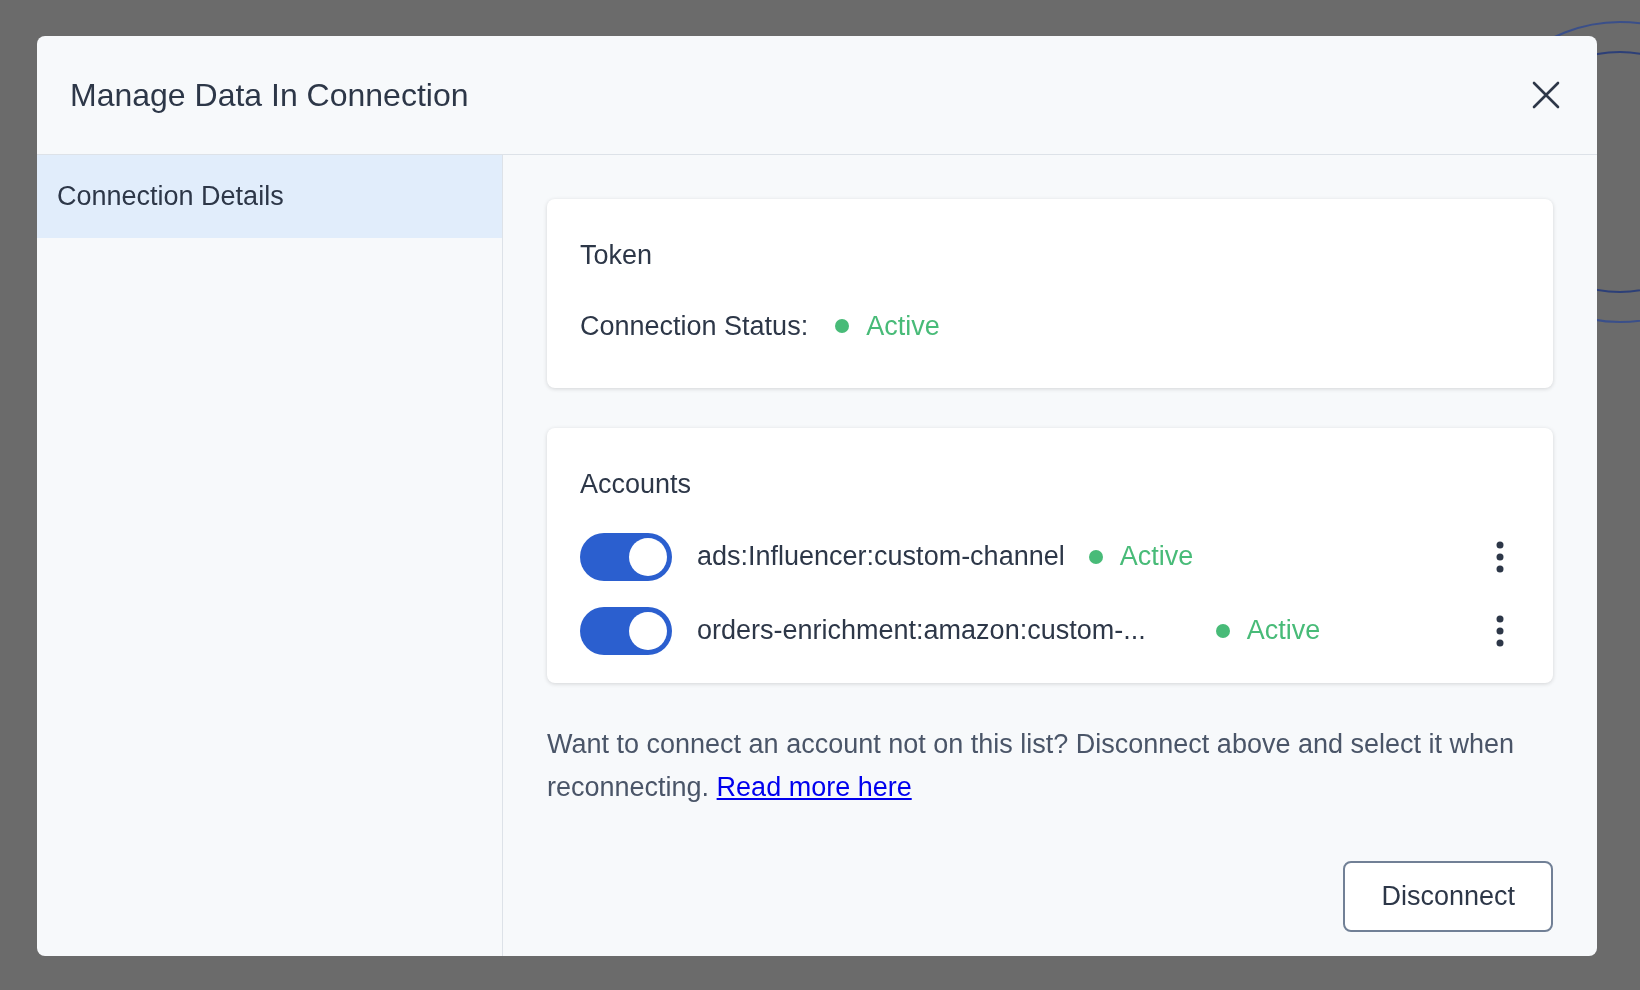 The image size is (1640, 990). What do you see at coordinates (269, 95) in the screenshot?
I see `dialog-title: Manage Data In Connection` at bounding box center [269, 95].